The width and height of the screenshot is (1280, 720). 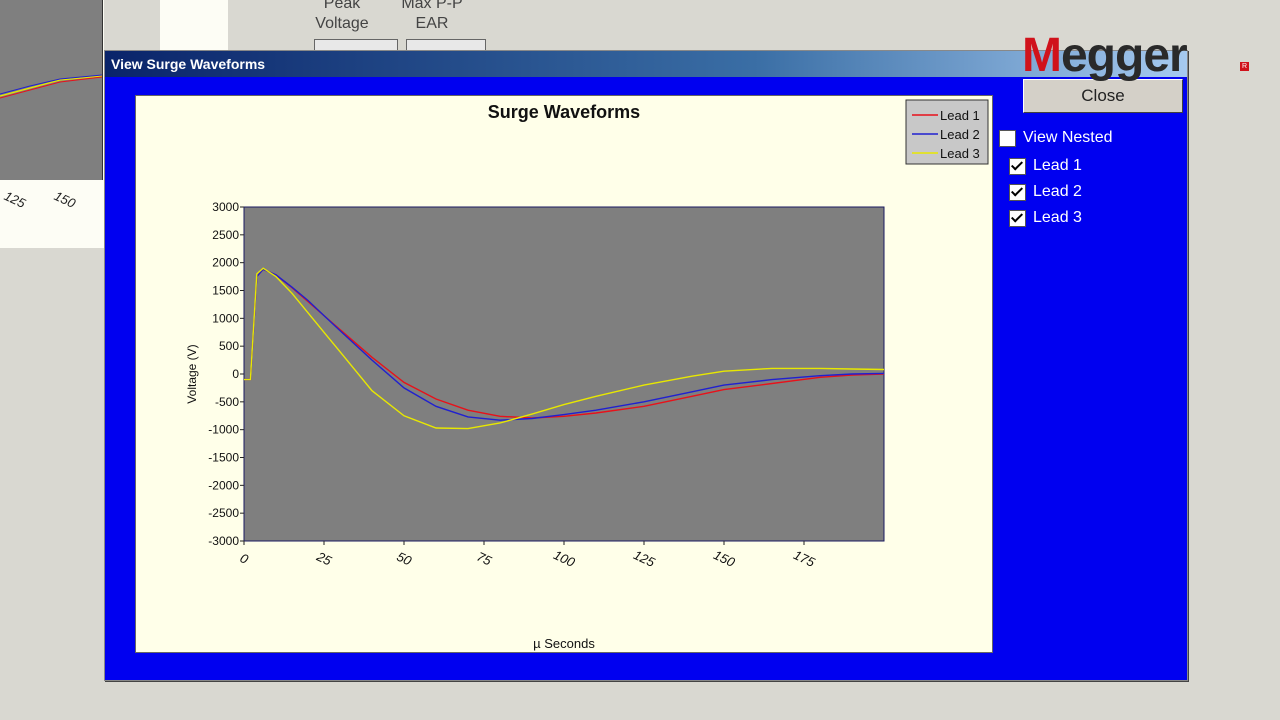 What do you see at coordinates (564, 643) in the screenshot?
I see `x-axis-label: µ Seconds` at bounding box center [564, 643].